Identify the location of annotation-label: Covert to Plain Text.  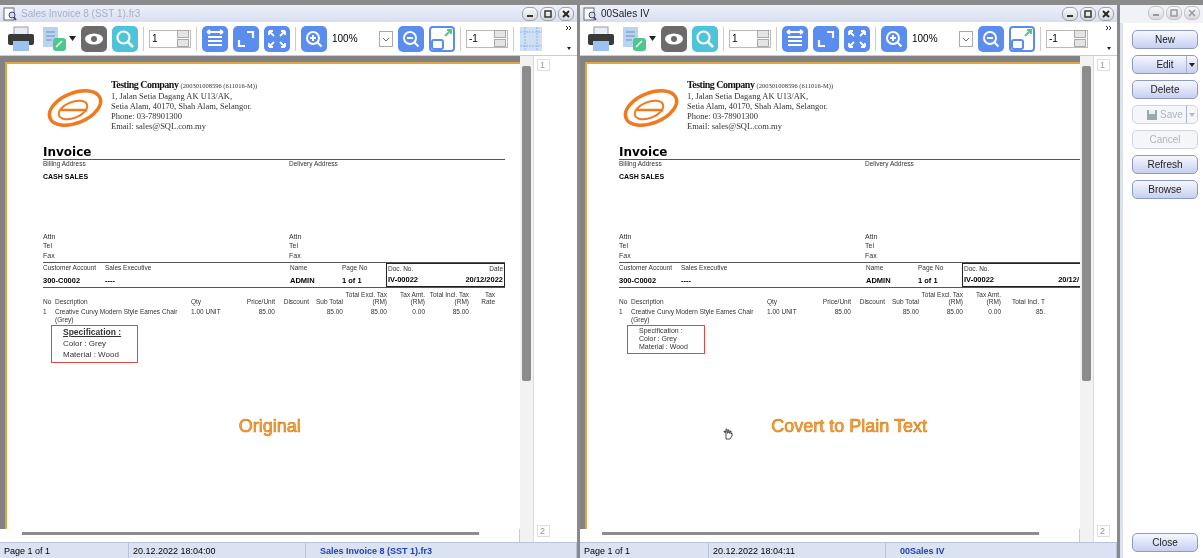
(849, 426).